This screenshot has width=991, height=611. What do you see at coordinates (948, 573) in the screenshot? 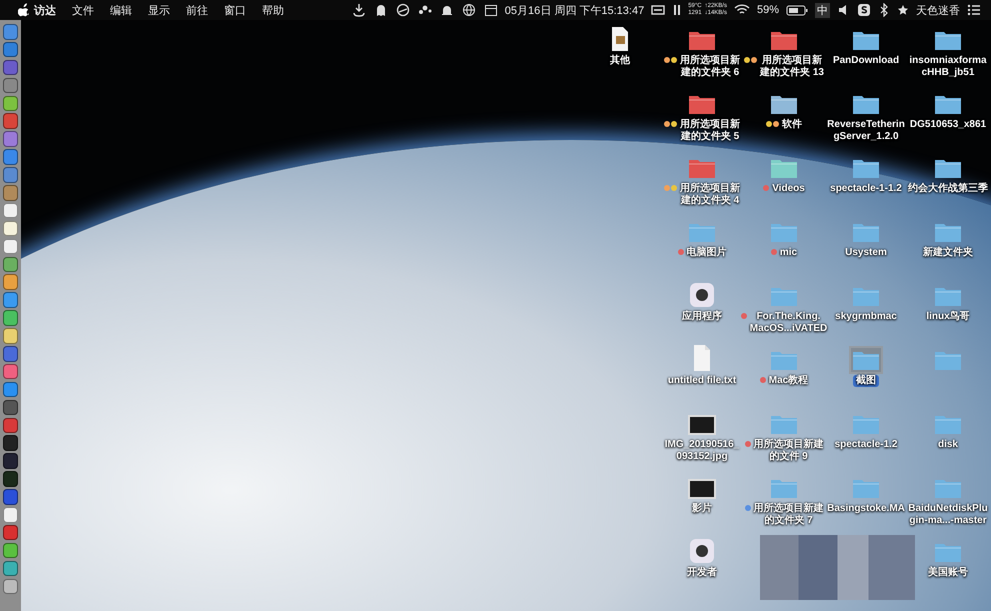
I see `file-label: 美国账号` at bounding box center [948, 573].